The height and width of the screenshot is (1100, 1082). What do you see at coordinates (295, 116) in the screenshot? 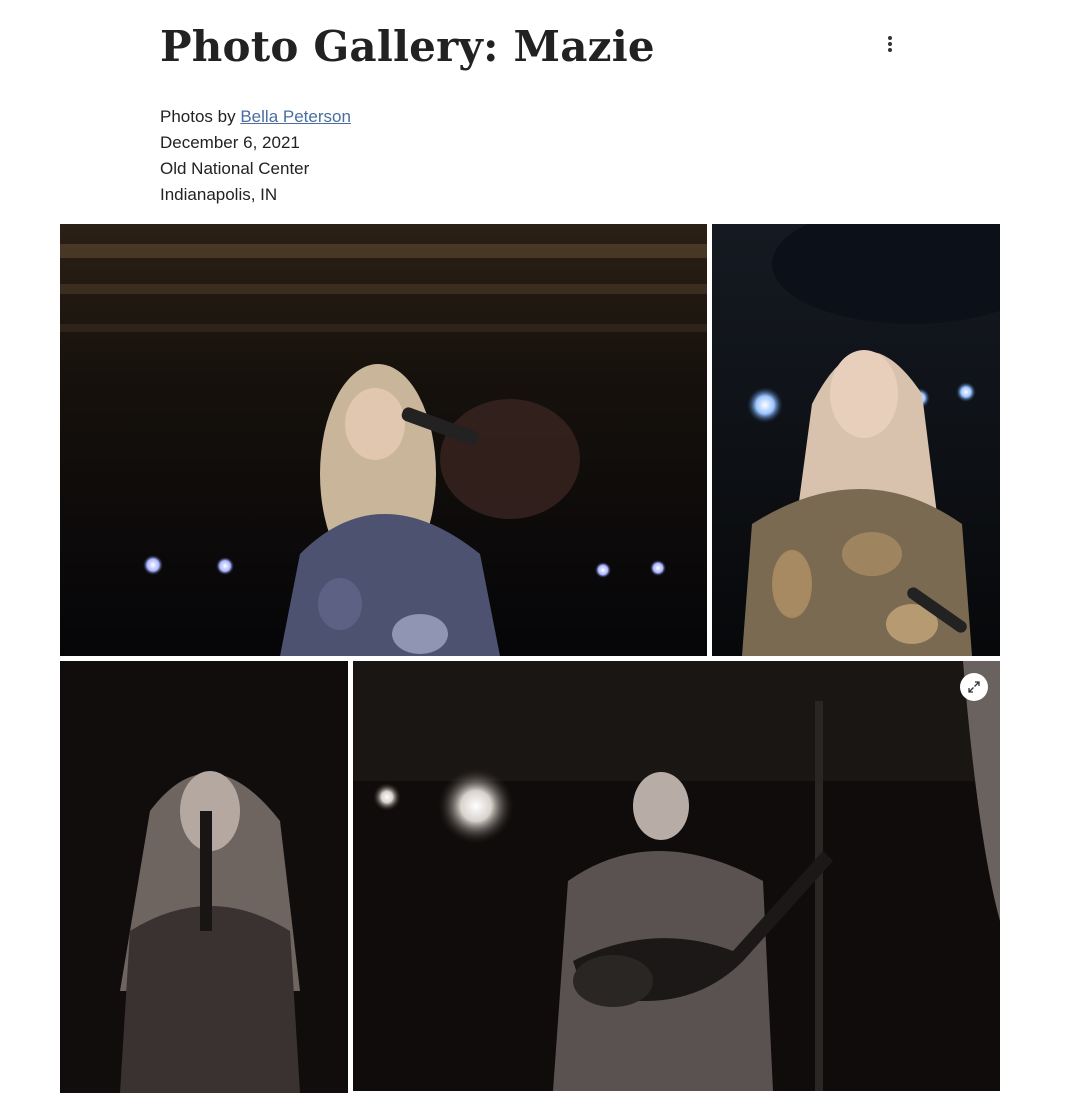
I see `photographer-link: Bella Peterson` at bounding box center [295, 116].